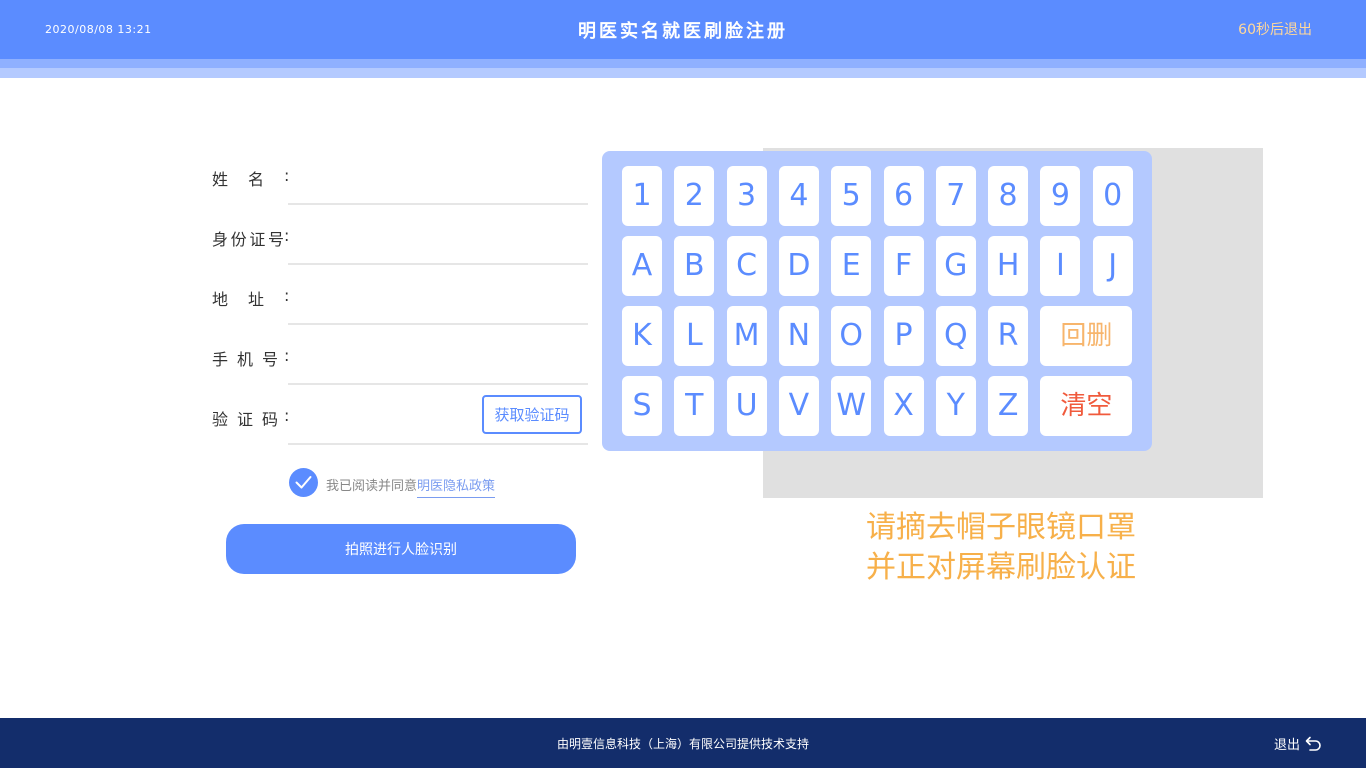 This screenshot has height=768, width=1366. I want to click on key-s: S, so click(642, 406).